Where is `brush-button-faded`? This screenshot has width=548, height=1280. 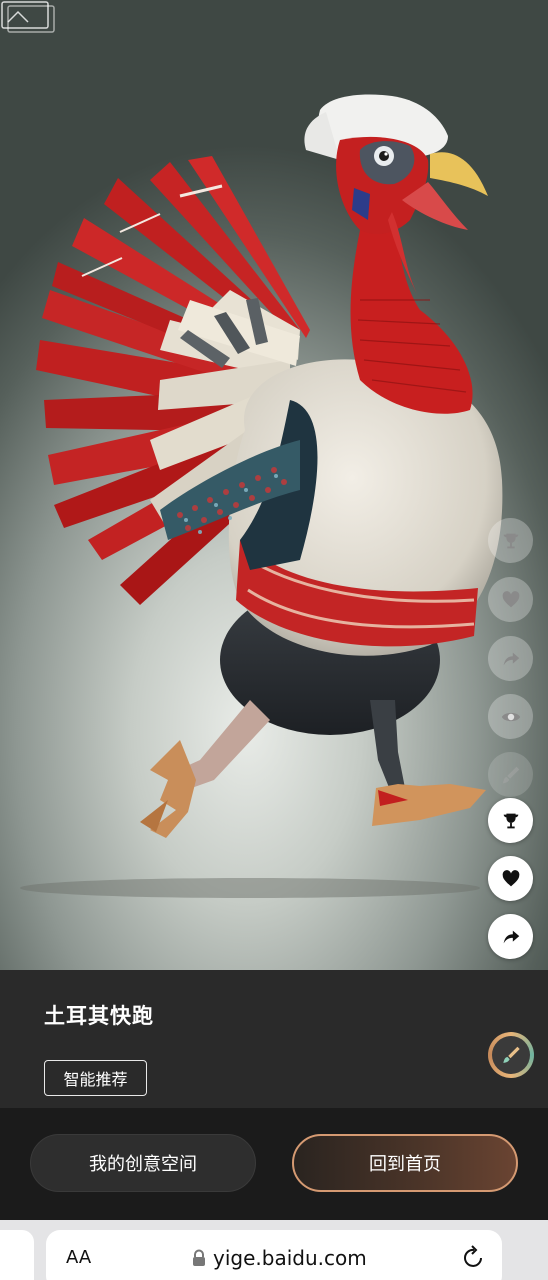 brush-button-faded is located at coordinates (510, 774).